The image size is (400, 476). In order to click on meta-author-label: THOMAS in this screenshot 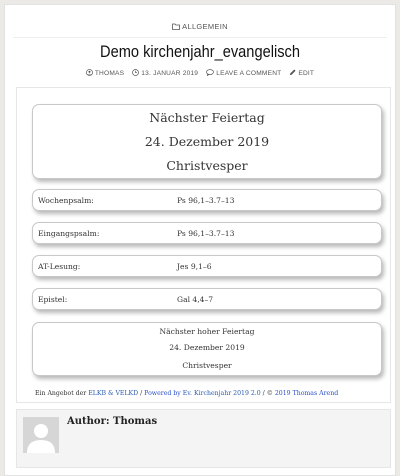, I will do `click(109, 73)`.